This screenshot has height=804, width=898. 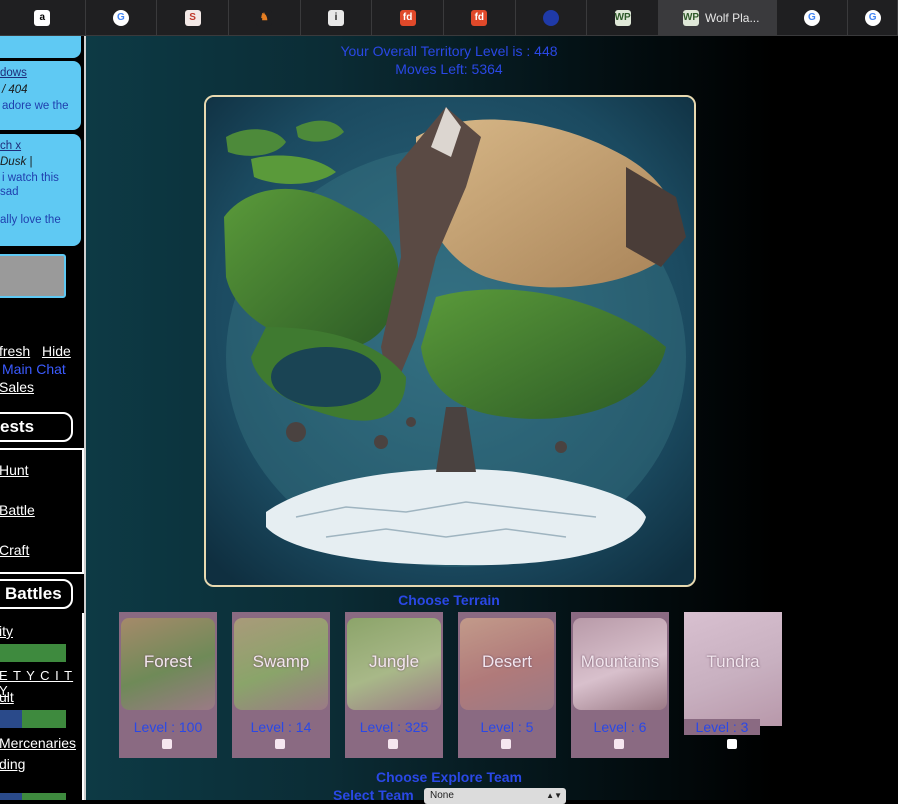 I want to click on choose-explore-team-title: Choose Explore Team, so click(x=448, y=777).